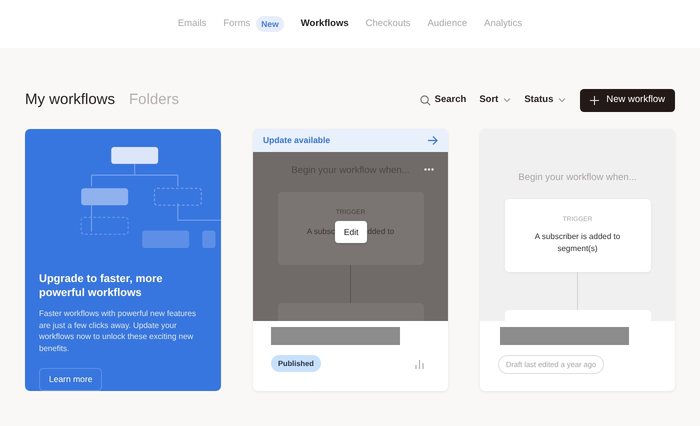  Describe the element at coordinates (296, 140) in the screenshot. I see `update-text: Update available` at that location.